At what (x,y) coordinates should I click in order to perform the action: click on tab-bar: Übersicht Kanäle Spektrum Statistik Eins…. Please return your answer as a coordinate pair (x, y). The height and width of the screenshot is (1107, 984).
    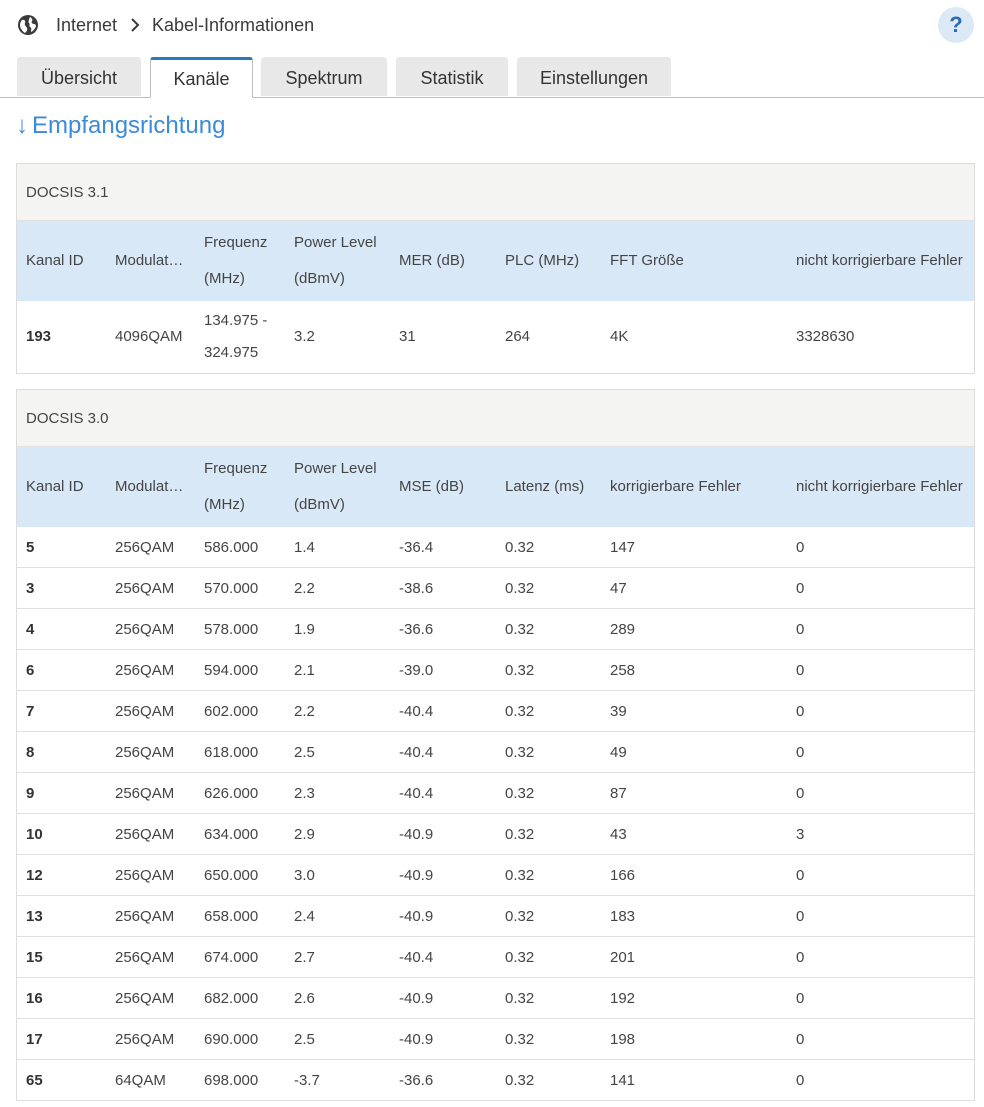
    Looking at the image, I should click on (492, 77).